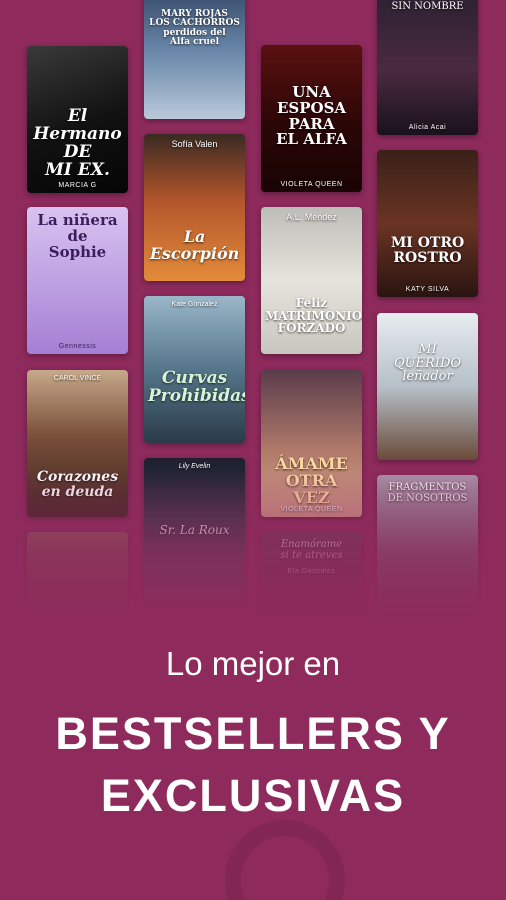  I want to click on book-title: Sr. La Roux, so click(194, 530).